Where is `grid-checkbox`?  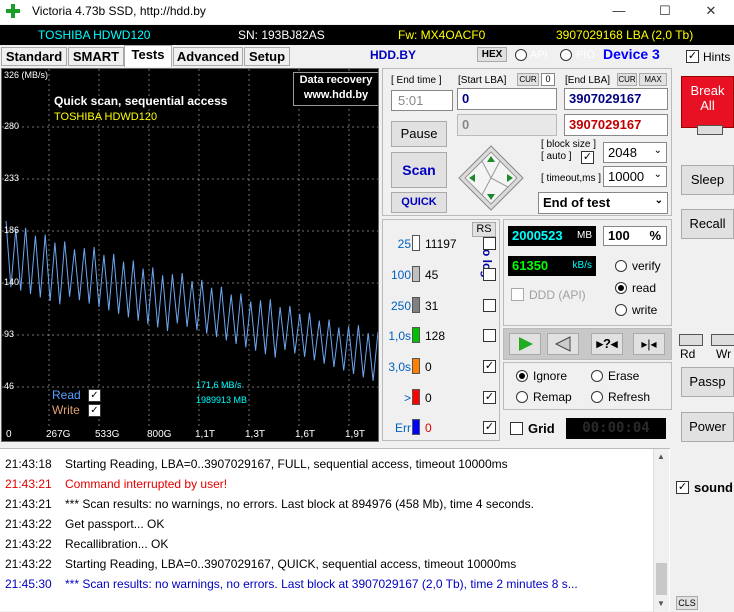 grid-checkbox is located at coordinates (516, 428).